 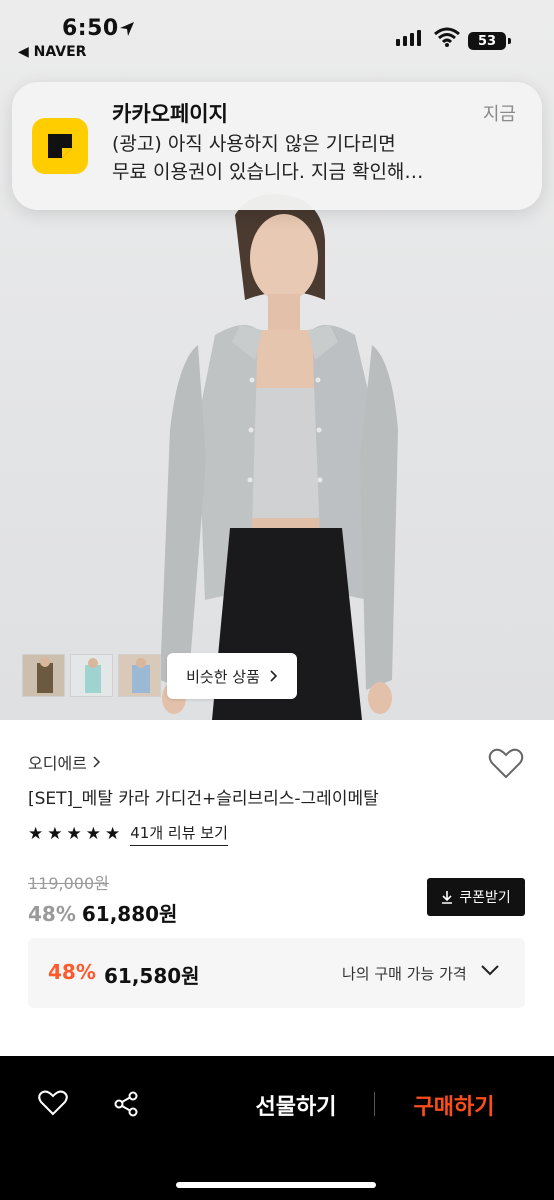 I want to click on notification-line-1: (광고) 아직 사용하지 않은 기다리면, so click(x=254, y=144).